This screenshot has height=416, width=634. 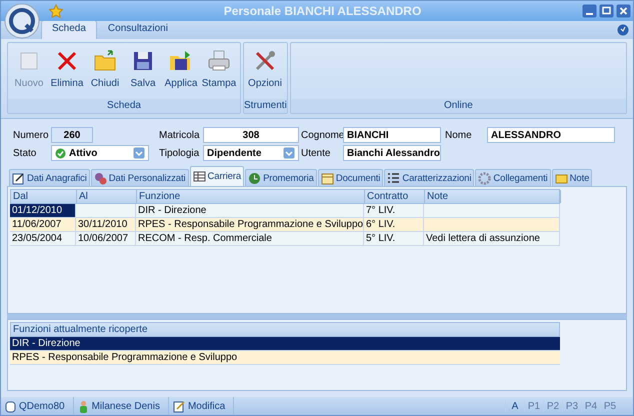 What do you see at coordinates (492, 238) in the screenshot?
I see `table-cell: Vedi lettera di assunzione` at bounding box center [492, 238].